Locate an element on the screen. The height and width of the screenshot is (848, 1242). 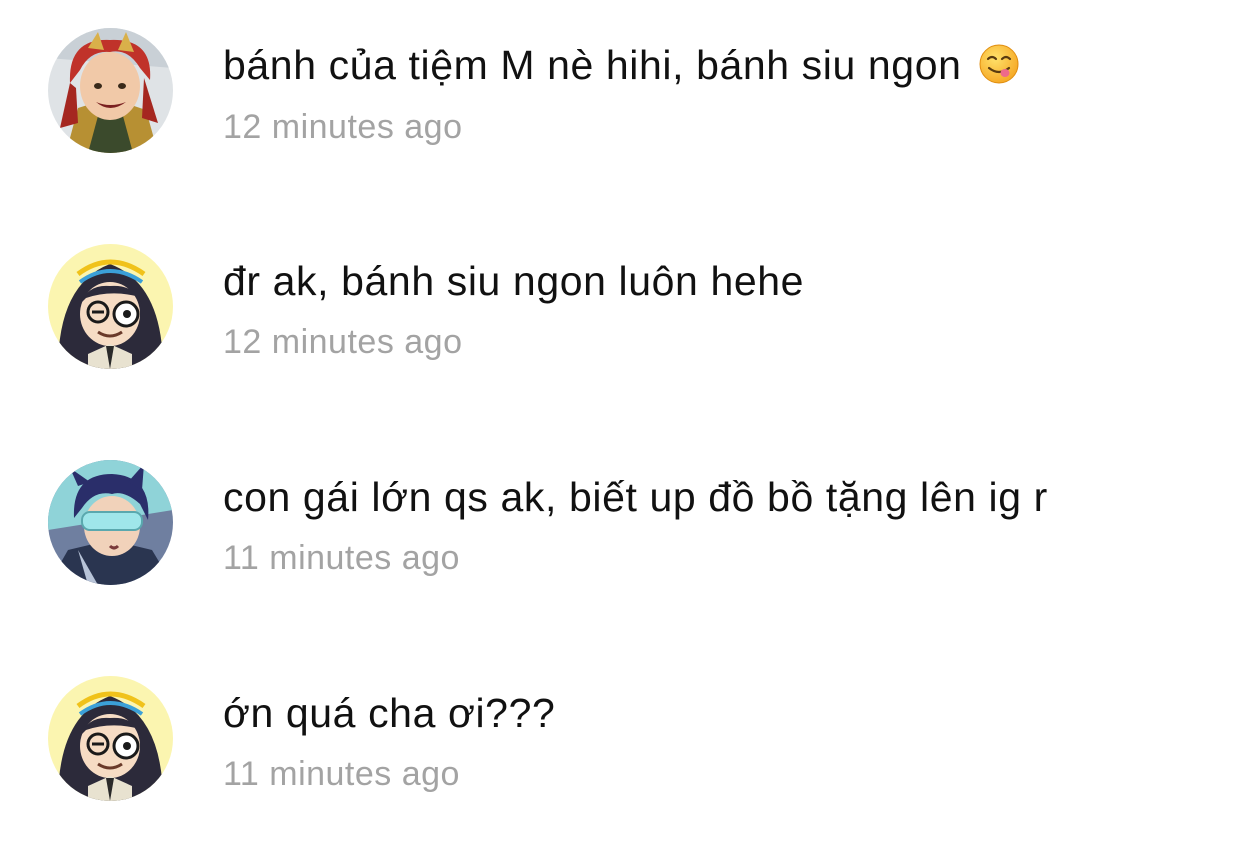
face-savoring-food-emoji-icon is located at coordinates (999, 64).